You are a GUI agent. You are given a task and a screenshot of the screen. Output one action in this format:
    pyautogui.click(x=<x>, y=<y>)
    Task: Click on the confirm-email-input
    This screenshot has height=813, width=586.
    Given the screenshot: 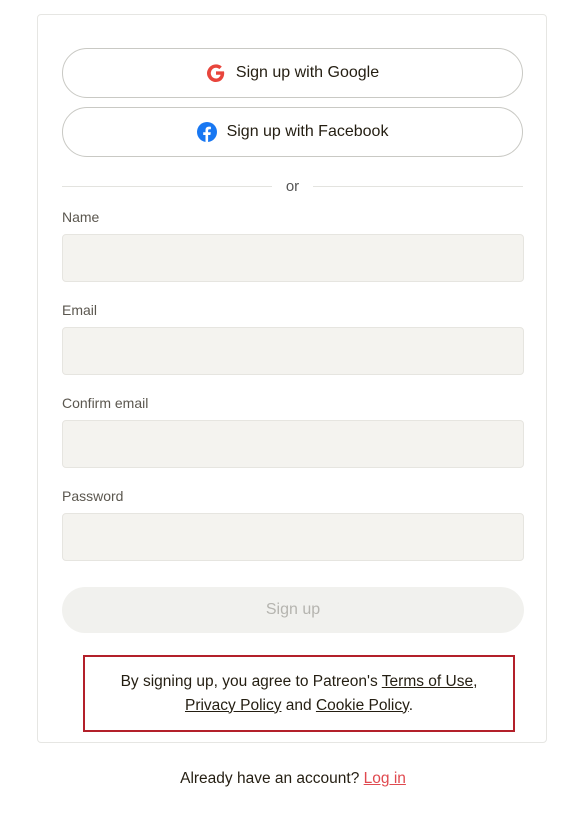 What is the action you would take?
    pyautogui.click(x=293, y=444)
    